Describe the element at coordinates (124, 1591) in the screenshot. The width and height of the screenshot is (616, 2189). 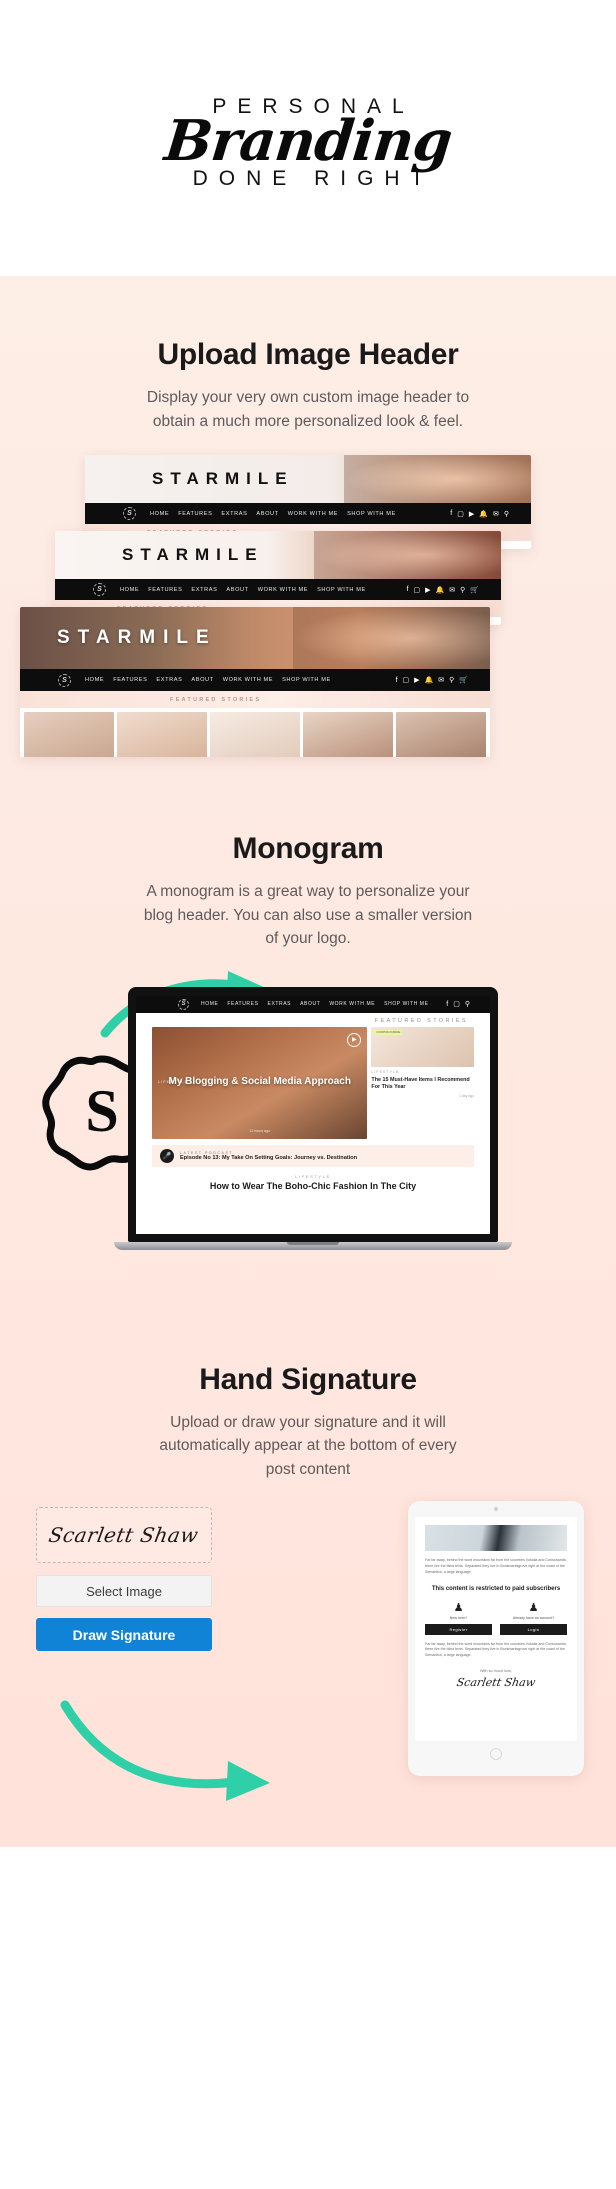
I see `select-image-button: Select Image` at that location.